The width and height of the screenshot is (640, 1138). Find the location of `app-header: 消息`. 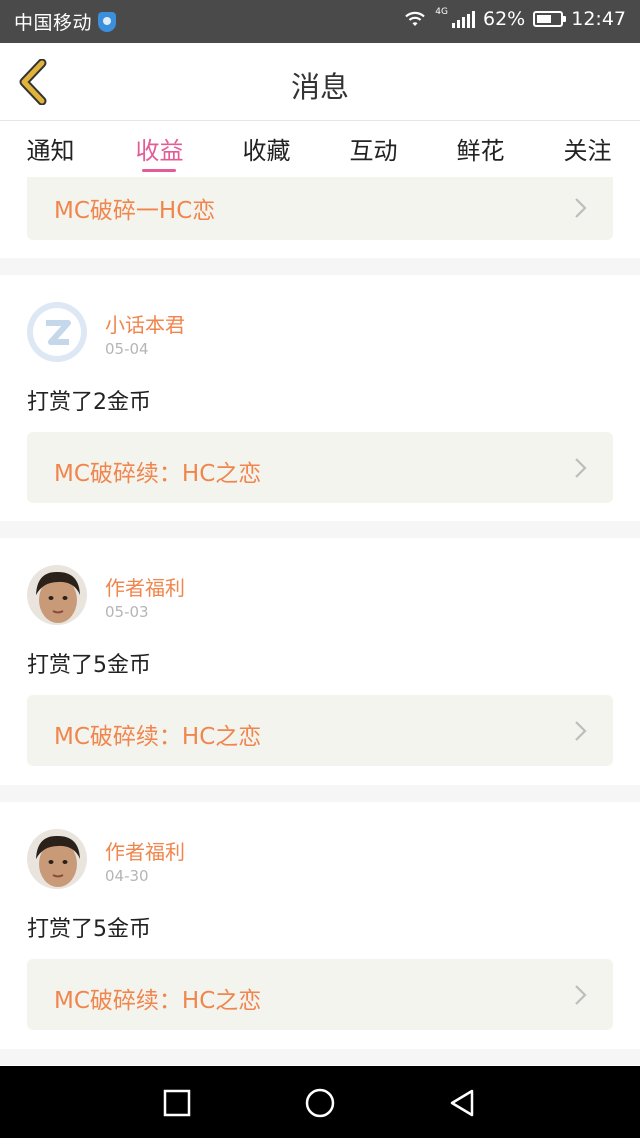

app-header: 消息 is located at coordinates (320, 82).